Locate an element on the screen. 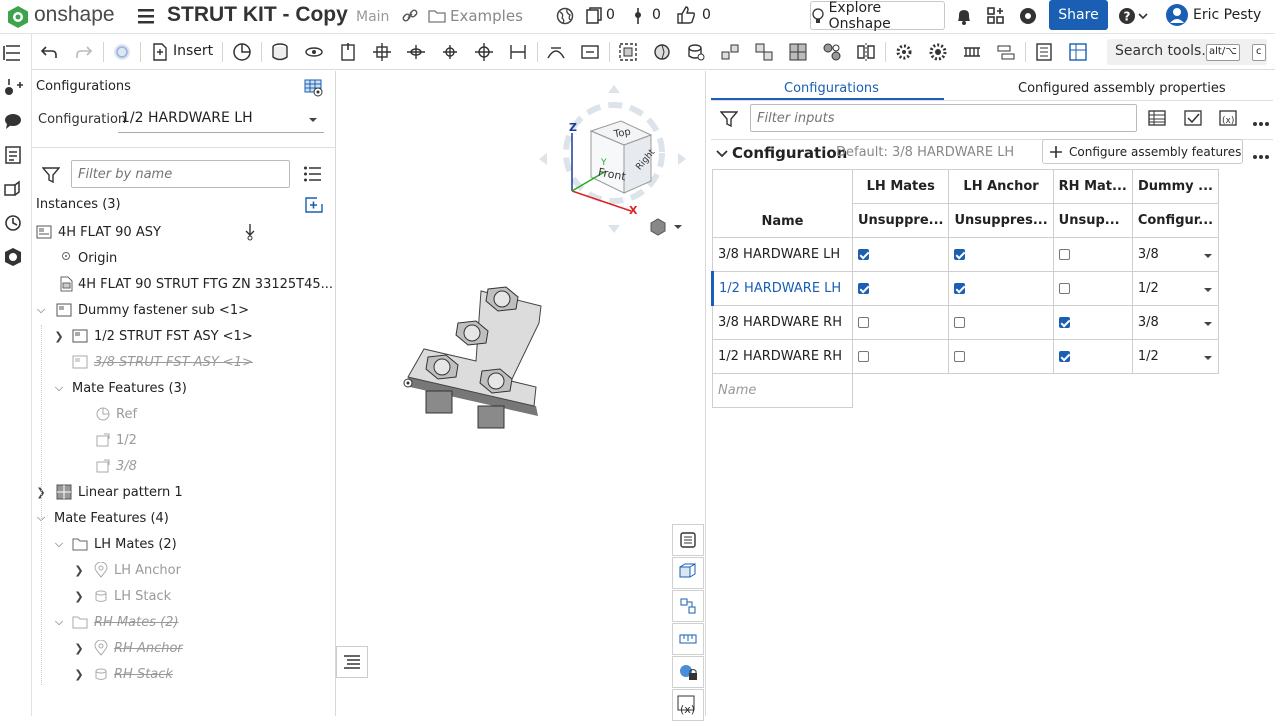 The width and height of the screenshot is (1275, 721). tree-row-rh-mates: ⌵ RH Mates (2) is located at coordinates (115, 622).